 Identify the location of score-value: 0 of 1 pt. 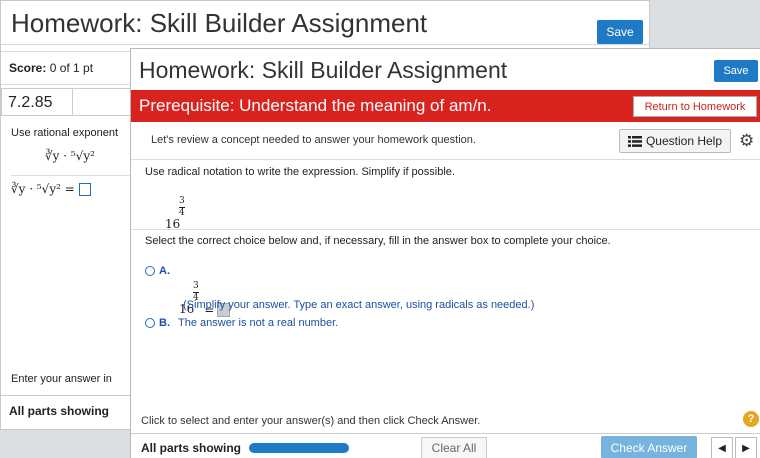
(71, 68).